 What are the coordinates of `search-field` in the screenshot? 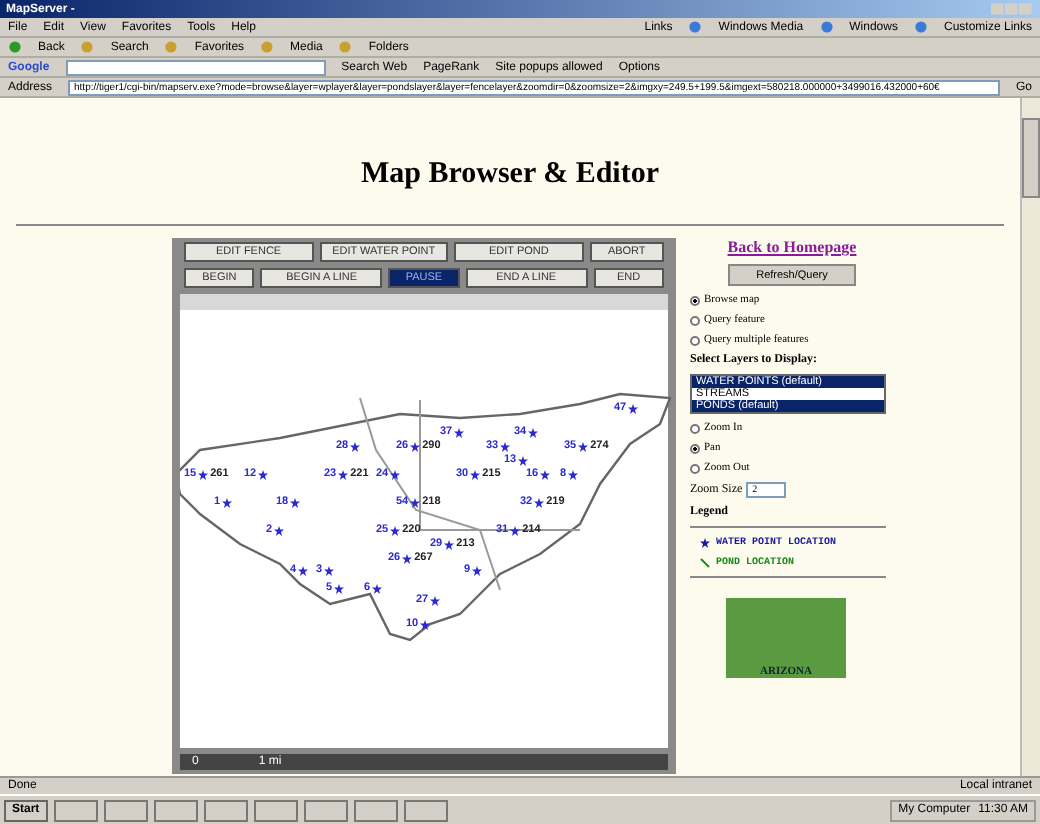 It's located at (195, 67).